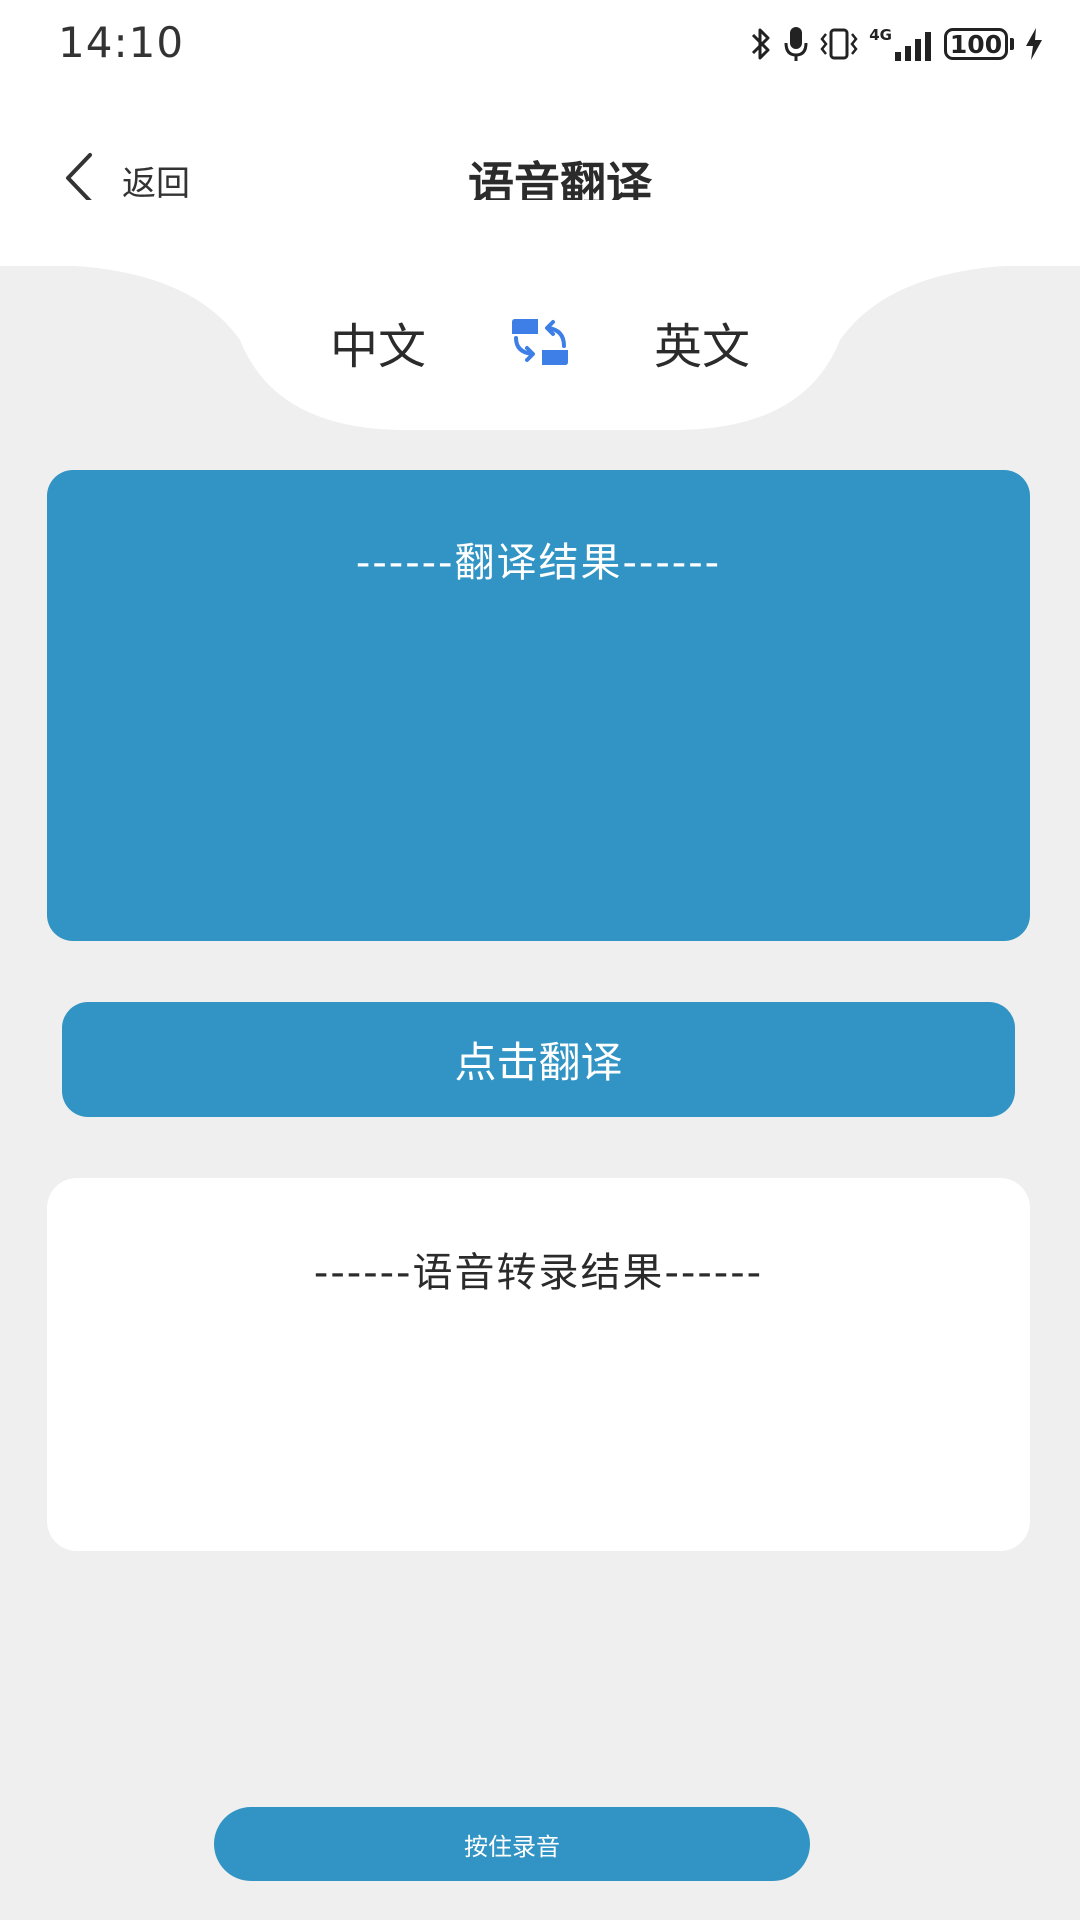 The image size is (1080, 1920). Describe the element at coordinates (121, 42) in the screenshot. I see `status-time: 14:10` at that location.